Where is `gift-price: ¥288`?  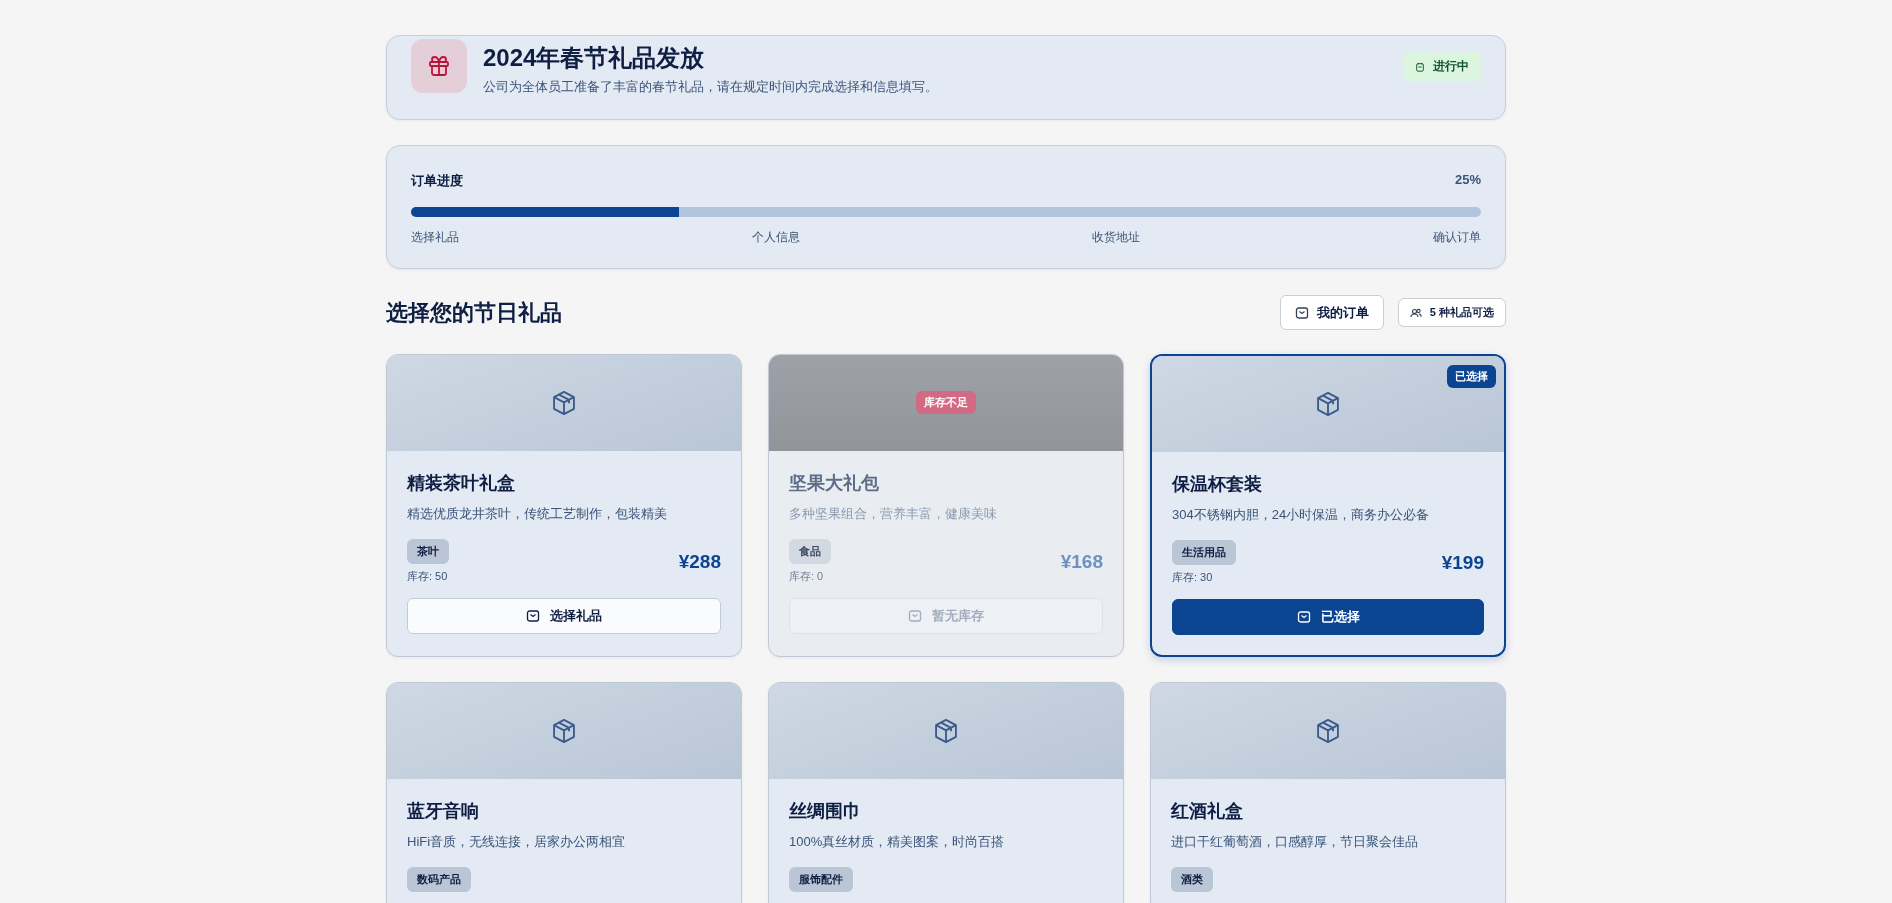
gift-price: ¥288 is located at coordinates (699, 561).